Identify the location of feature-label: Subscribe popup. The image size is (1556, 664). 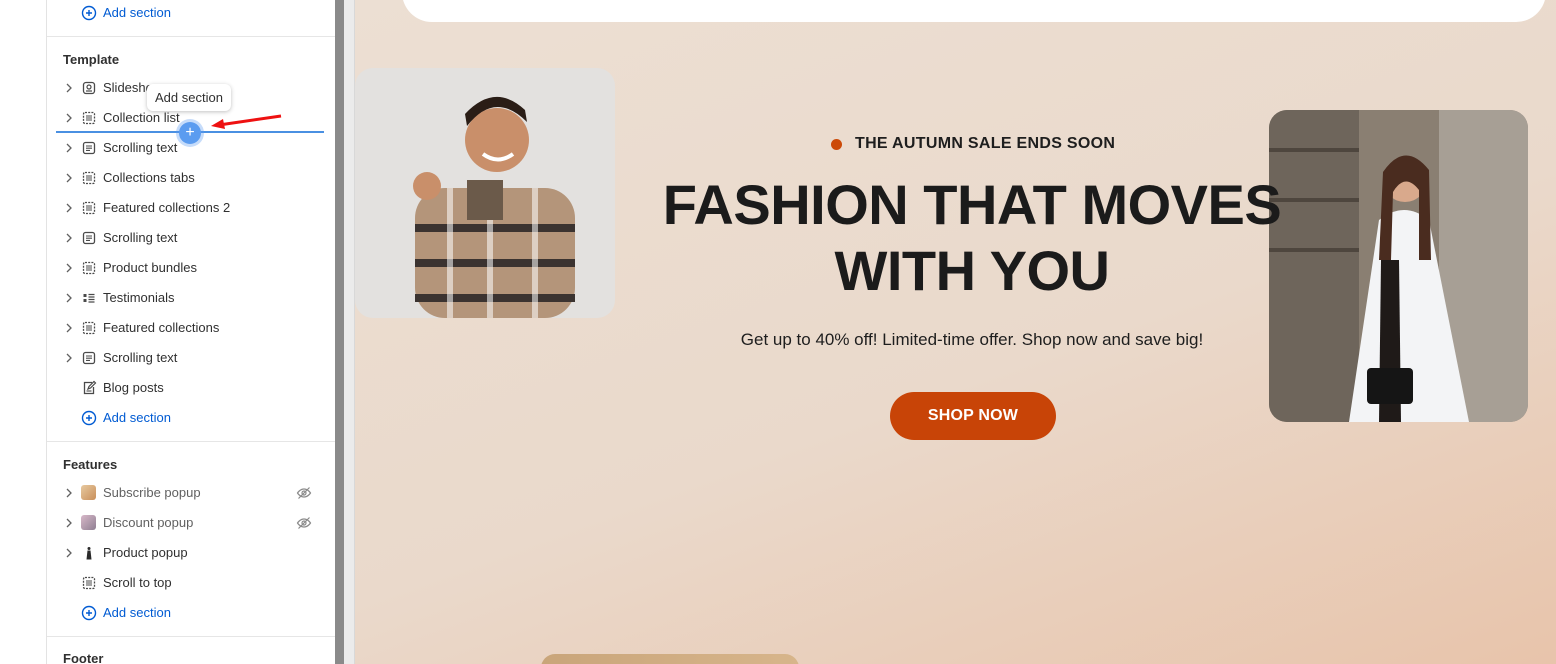
(152, 492).